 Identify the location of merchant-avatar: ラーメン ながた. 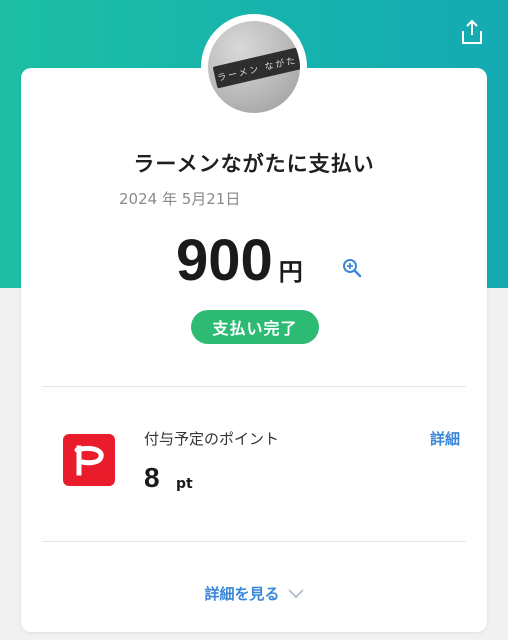
(254, 67).